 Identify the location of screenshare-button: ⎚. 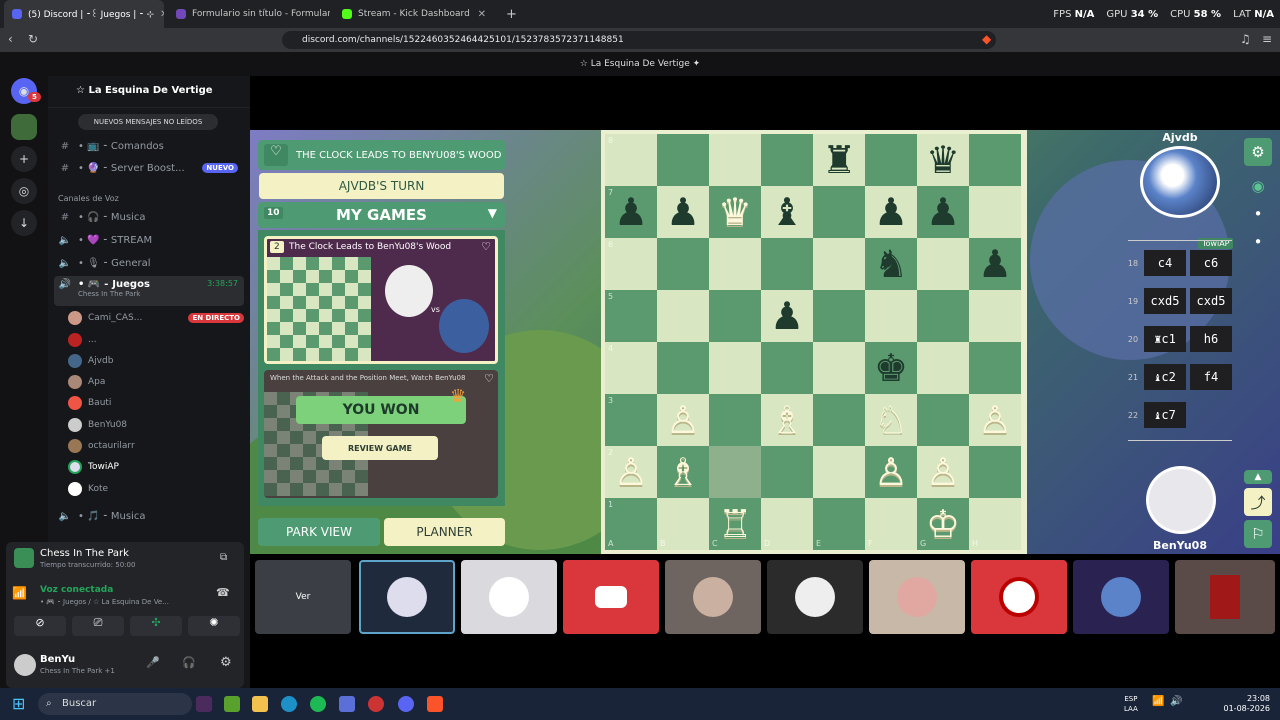
(98, 626).